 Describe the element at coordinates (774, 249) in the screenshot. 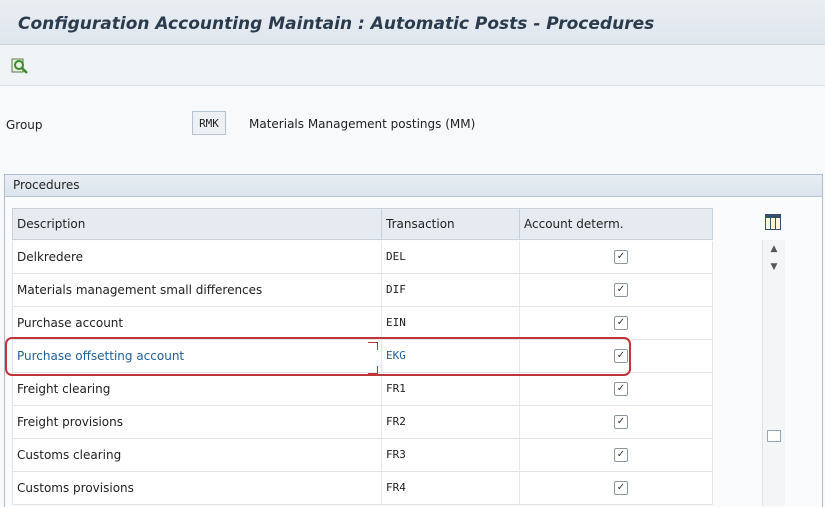

I see `scroll-up-icon: ▲` at that location.